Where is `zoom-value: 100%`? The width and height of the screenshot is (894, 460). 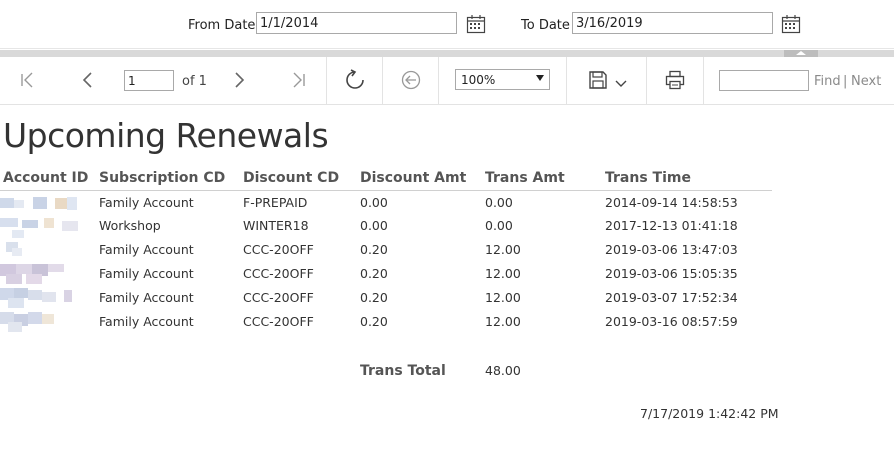 zoom-value: 100% is located at coordinates (478, 80).